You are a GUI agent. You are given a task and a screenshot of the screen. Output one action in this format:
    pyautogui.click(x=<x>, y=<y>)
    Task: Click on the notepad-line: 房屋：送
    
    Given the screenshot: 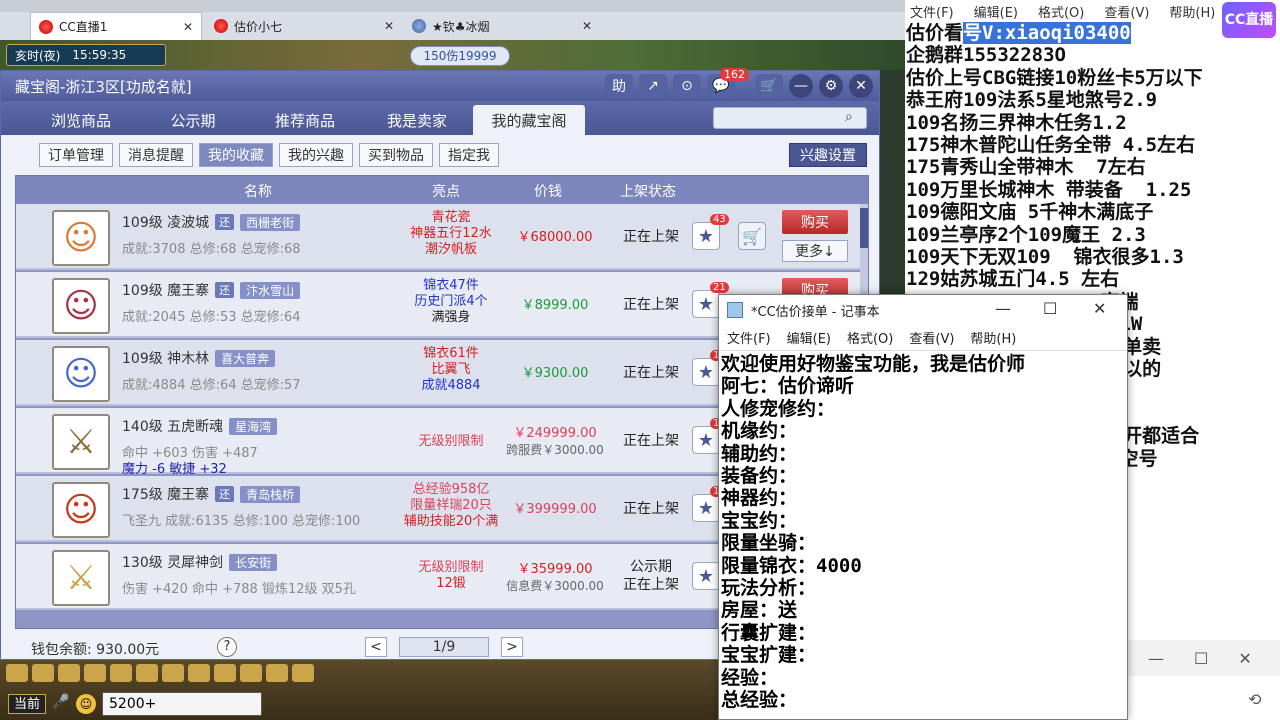 What is the action you would take?
    pyautogui.click(x=759, y=610)
    